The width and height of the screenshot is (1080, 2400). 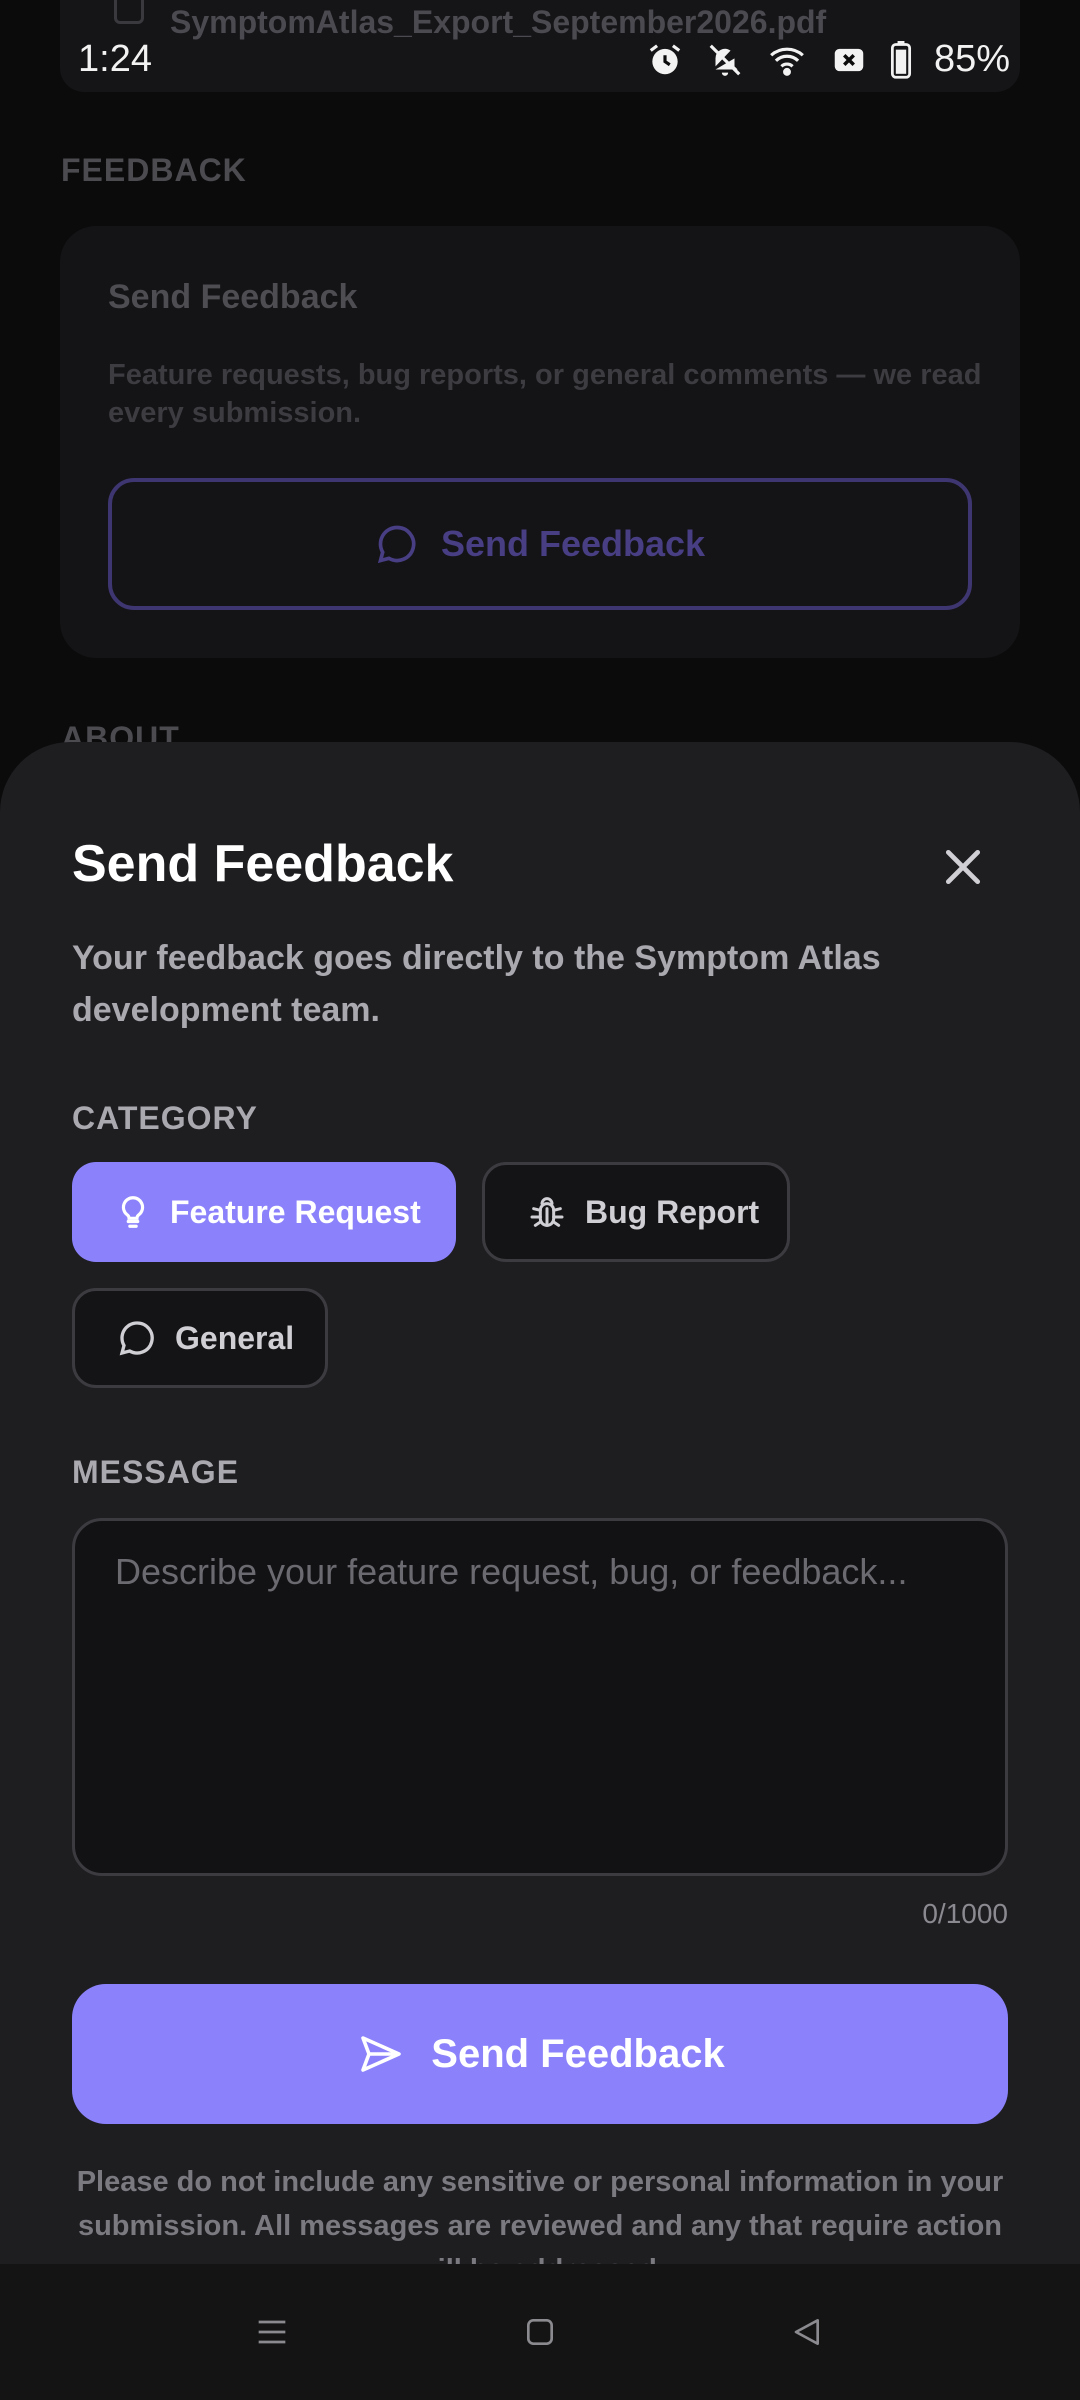 I want to click on status-time: 1:24, so click(x=115, y=59).